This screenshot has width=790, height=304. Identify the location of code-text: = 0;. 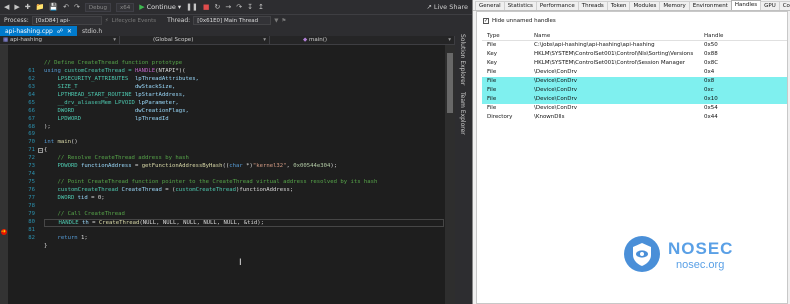
(96, 197).